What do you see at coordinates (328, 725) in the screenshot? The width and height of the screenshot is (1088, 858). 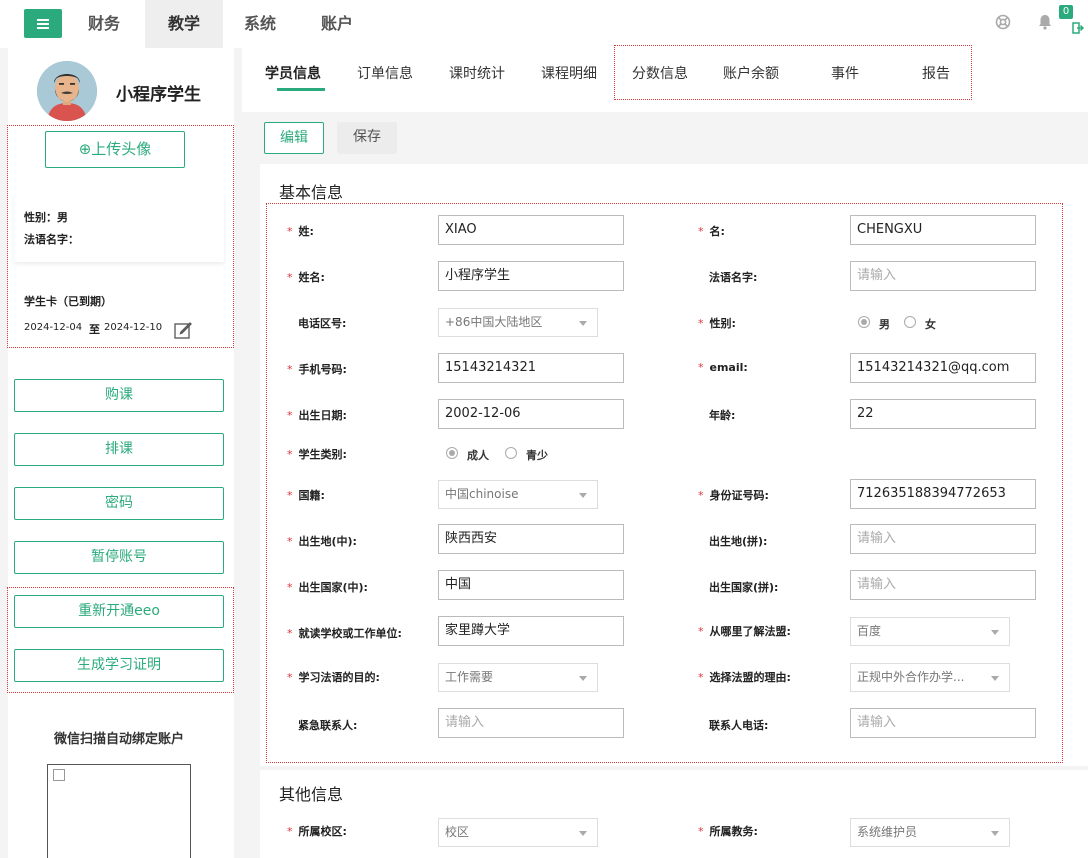 I see `emergency-contact-label: 紧急联系人:` at bounding box center [328, 725].